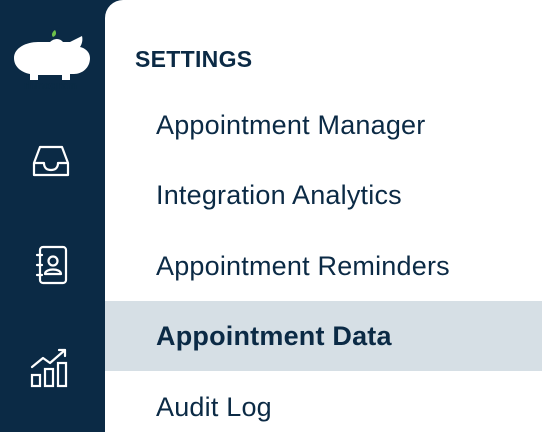  I want to click on inbox-icon, so click(51, 161).